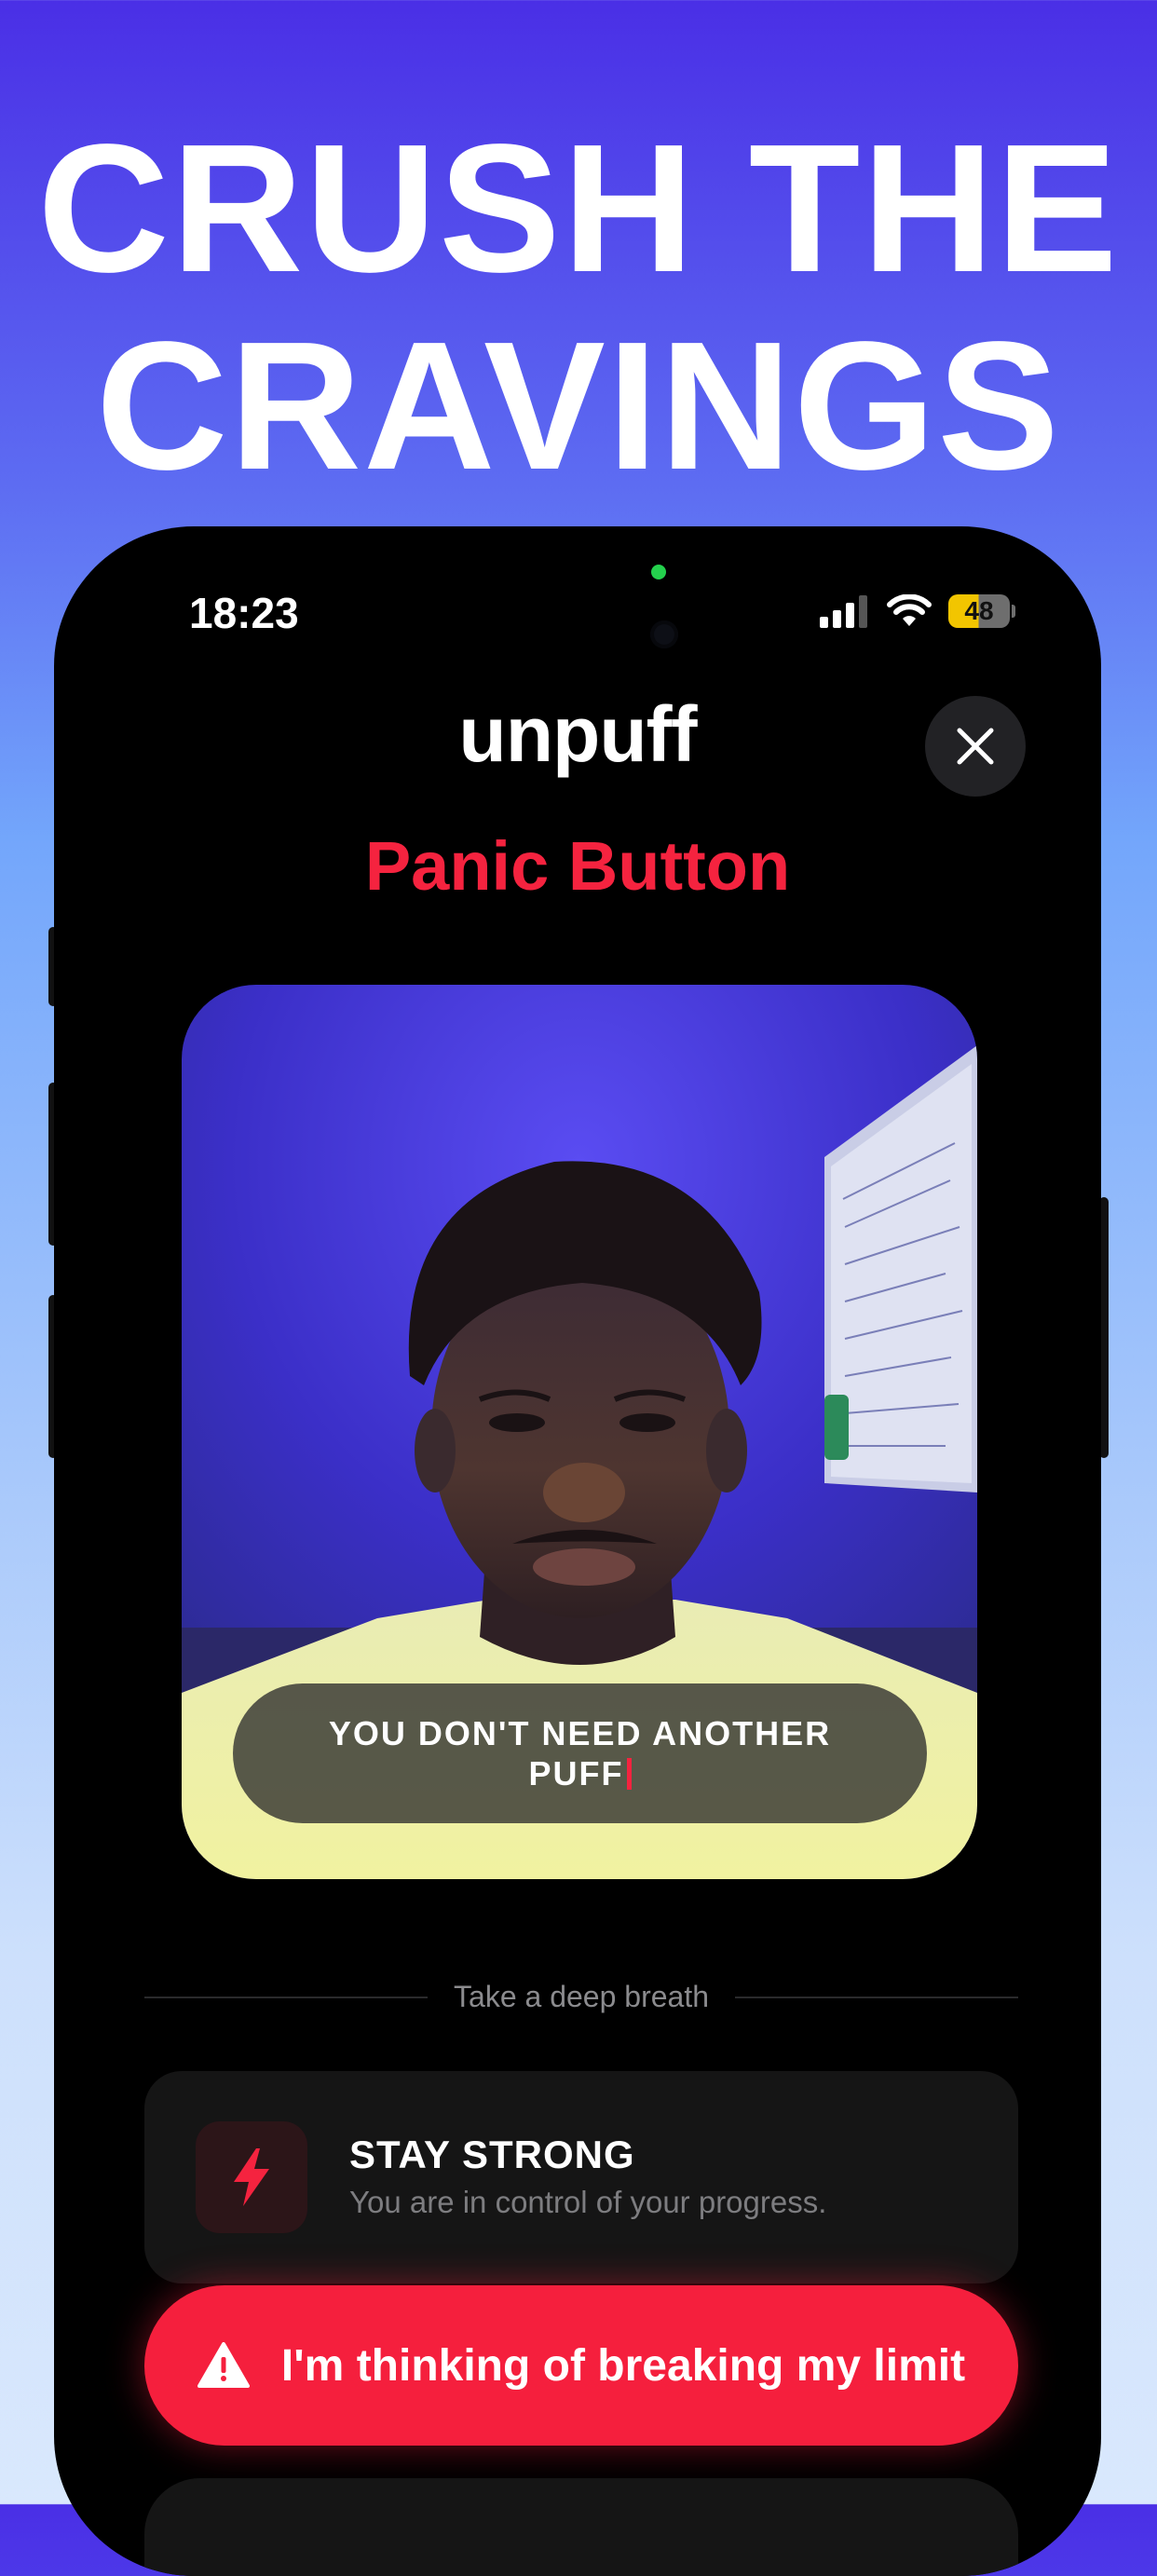 The height and width of the screenshot is (2576, 1157). Describe the element at coordinates (588, 2202) in the screenshot. I see `tip-subtitle: You are in control of your progress.` at that location.